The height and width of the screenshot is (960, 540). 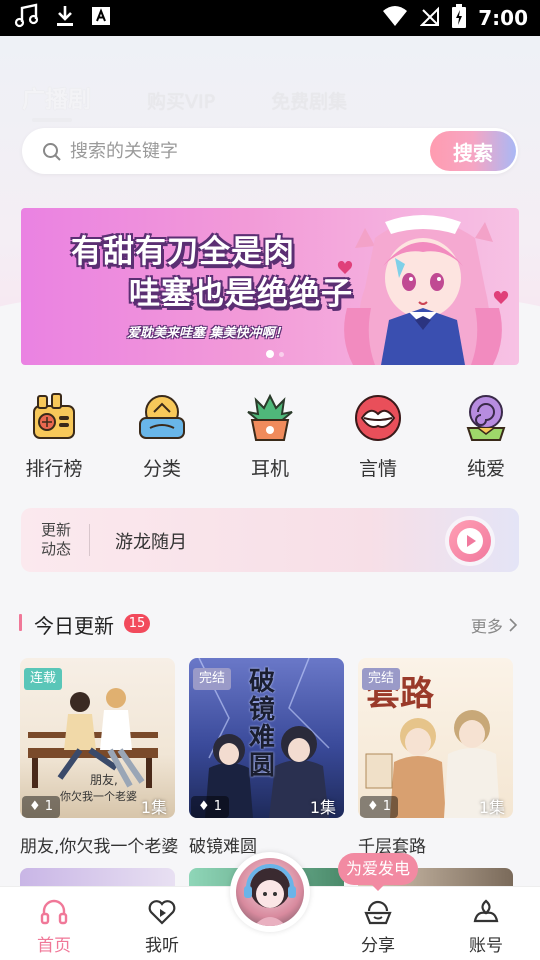 I want to click on lips-icon, so click(x=378, y=418).